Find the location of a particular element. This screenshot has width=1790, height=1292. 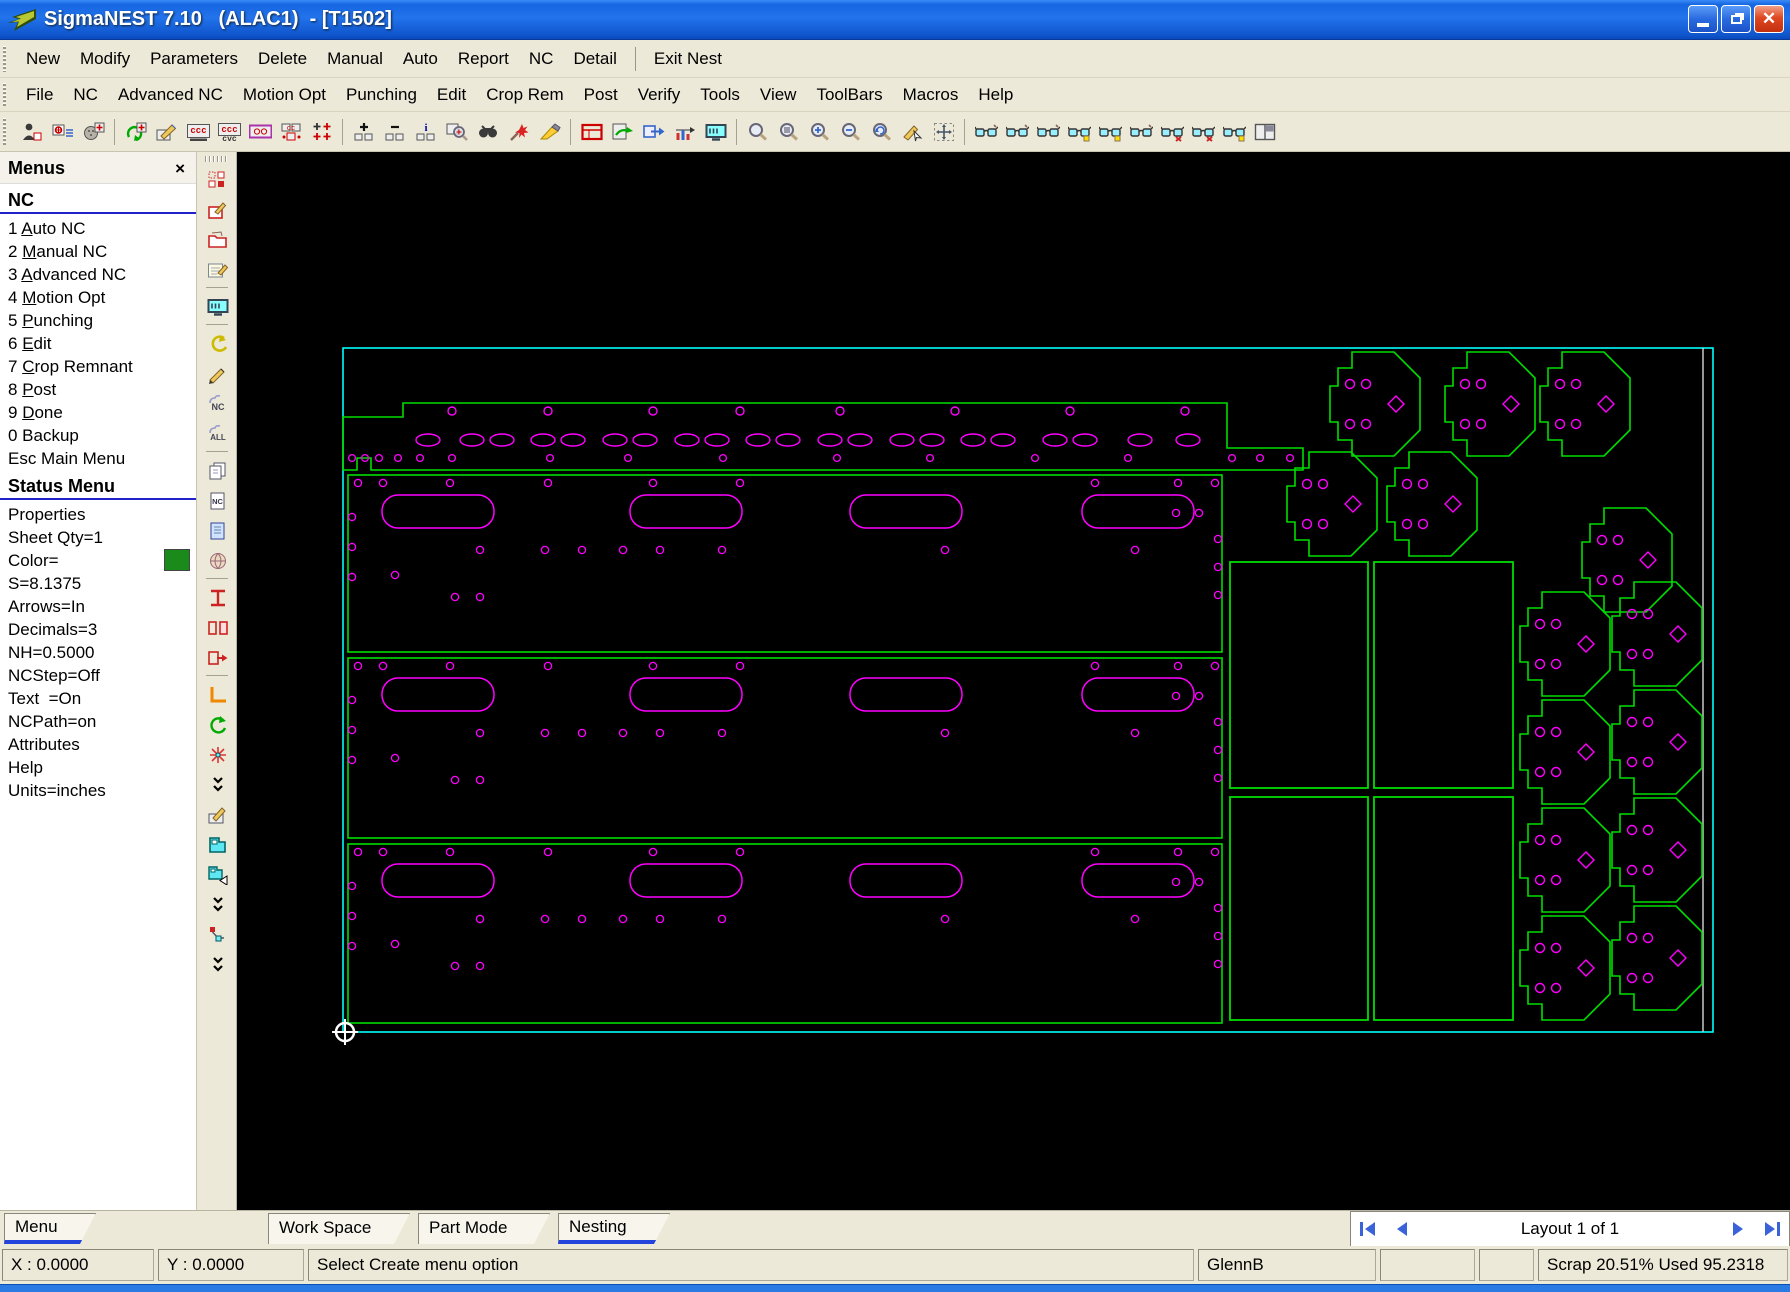

menu-item-nc: NC is located at coordinates (85, 94).